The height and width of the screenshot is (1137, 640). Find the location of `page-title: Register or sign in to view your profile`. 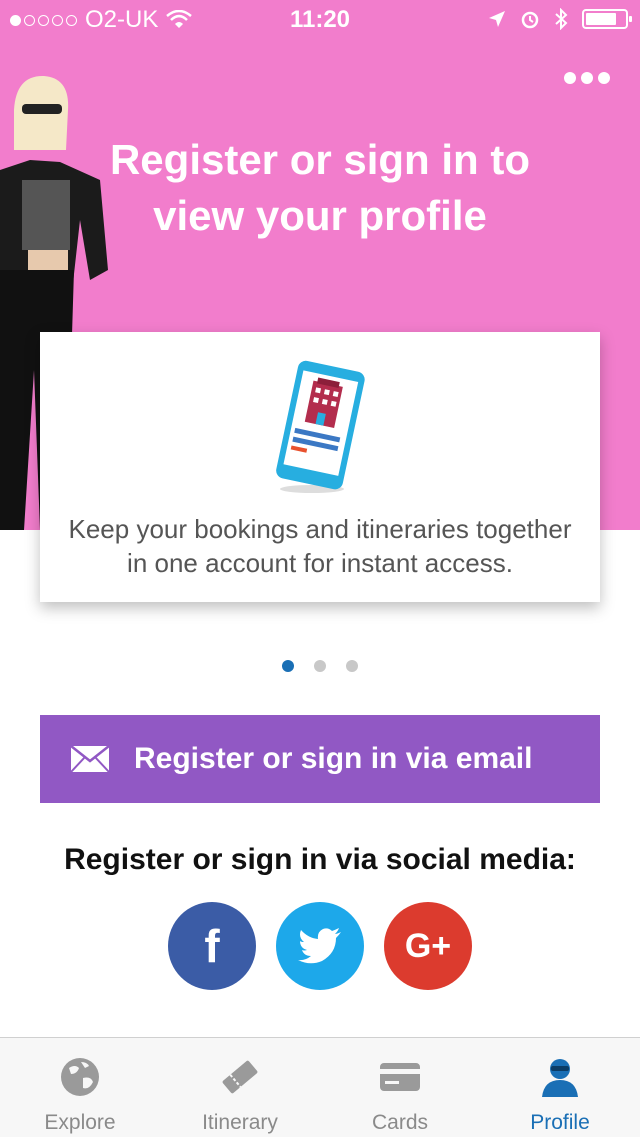

page-title: Register or sign in to view your profile is located at coordinates (320, 188).